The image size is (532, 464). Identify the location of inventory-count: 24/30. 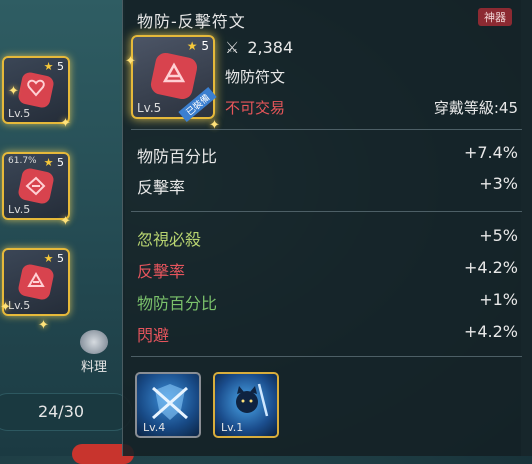
(66, 412).